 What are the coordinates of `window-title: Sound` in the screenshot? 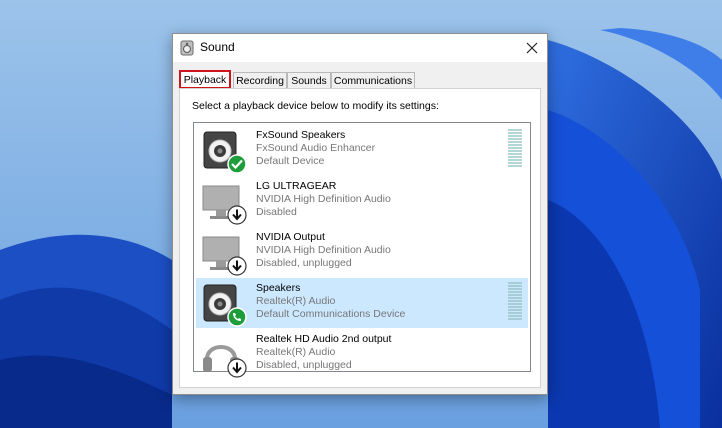 It's located at (217, 47).